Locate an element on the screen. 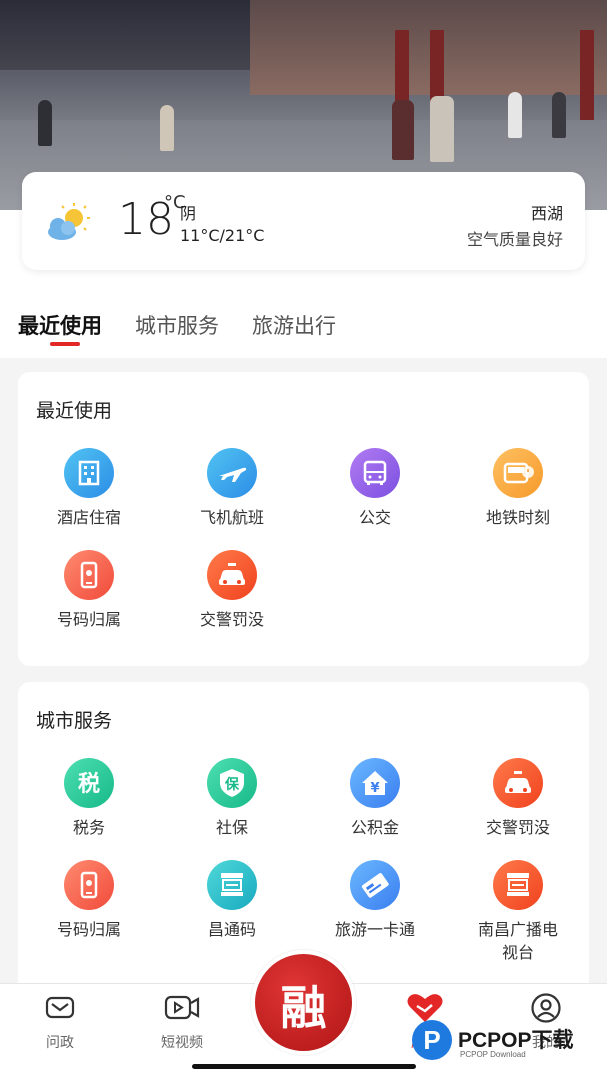 Image resolution: width=607 pixels, height=1080 pixels. message-icon is located at coordinates (60, 1007).